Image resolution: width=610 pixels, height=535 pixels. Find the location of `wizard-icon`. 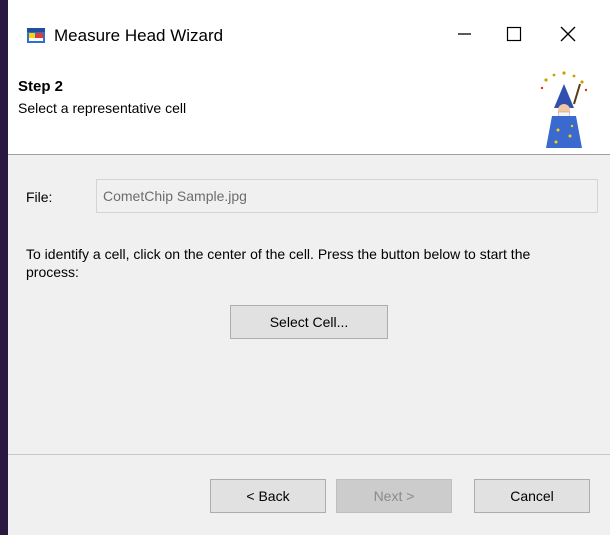

wizard-icon is located at coordinates (564, 110).